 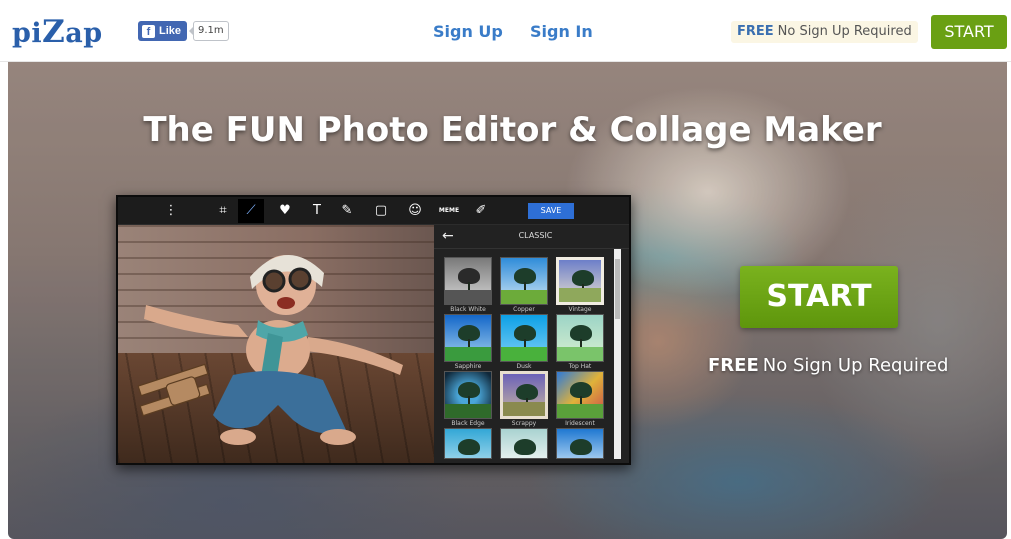 I want to click on filter-label: Iridescent, so click(x=580, y=423).